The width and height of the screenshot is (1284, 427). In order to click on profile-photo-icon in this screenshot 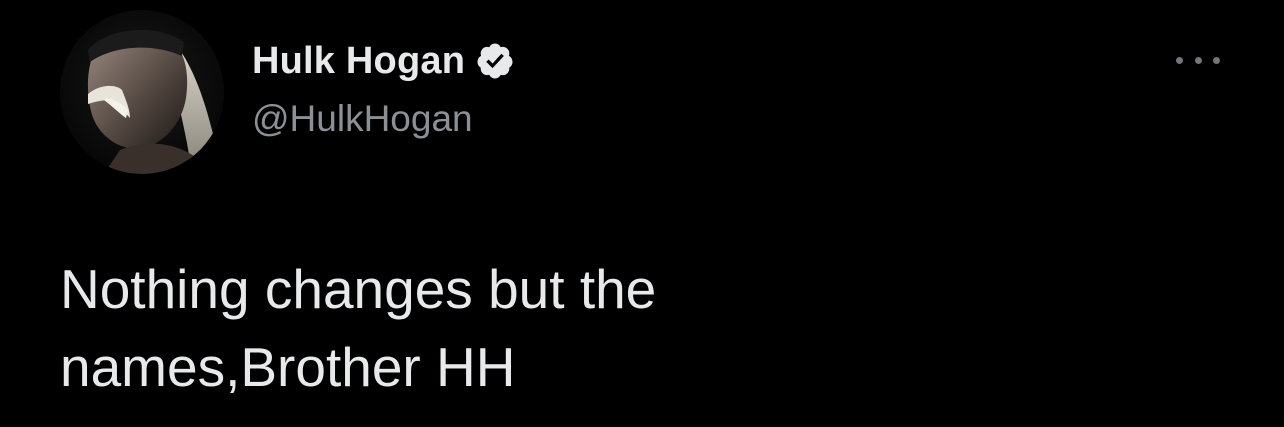, I will do `click(142, 92)`.